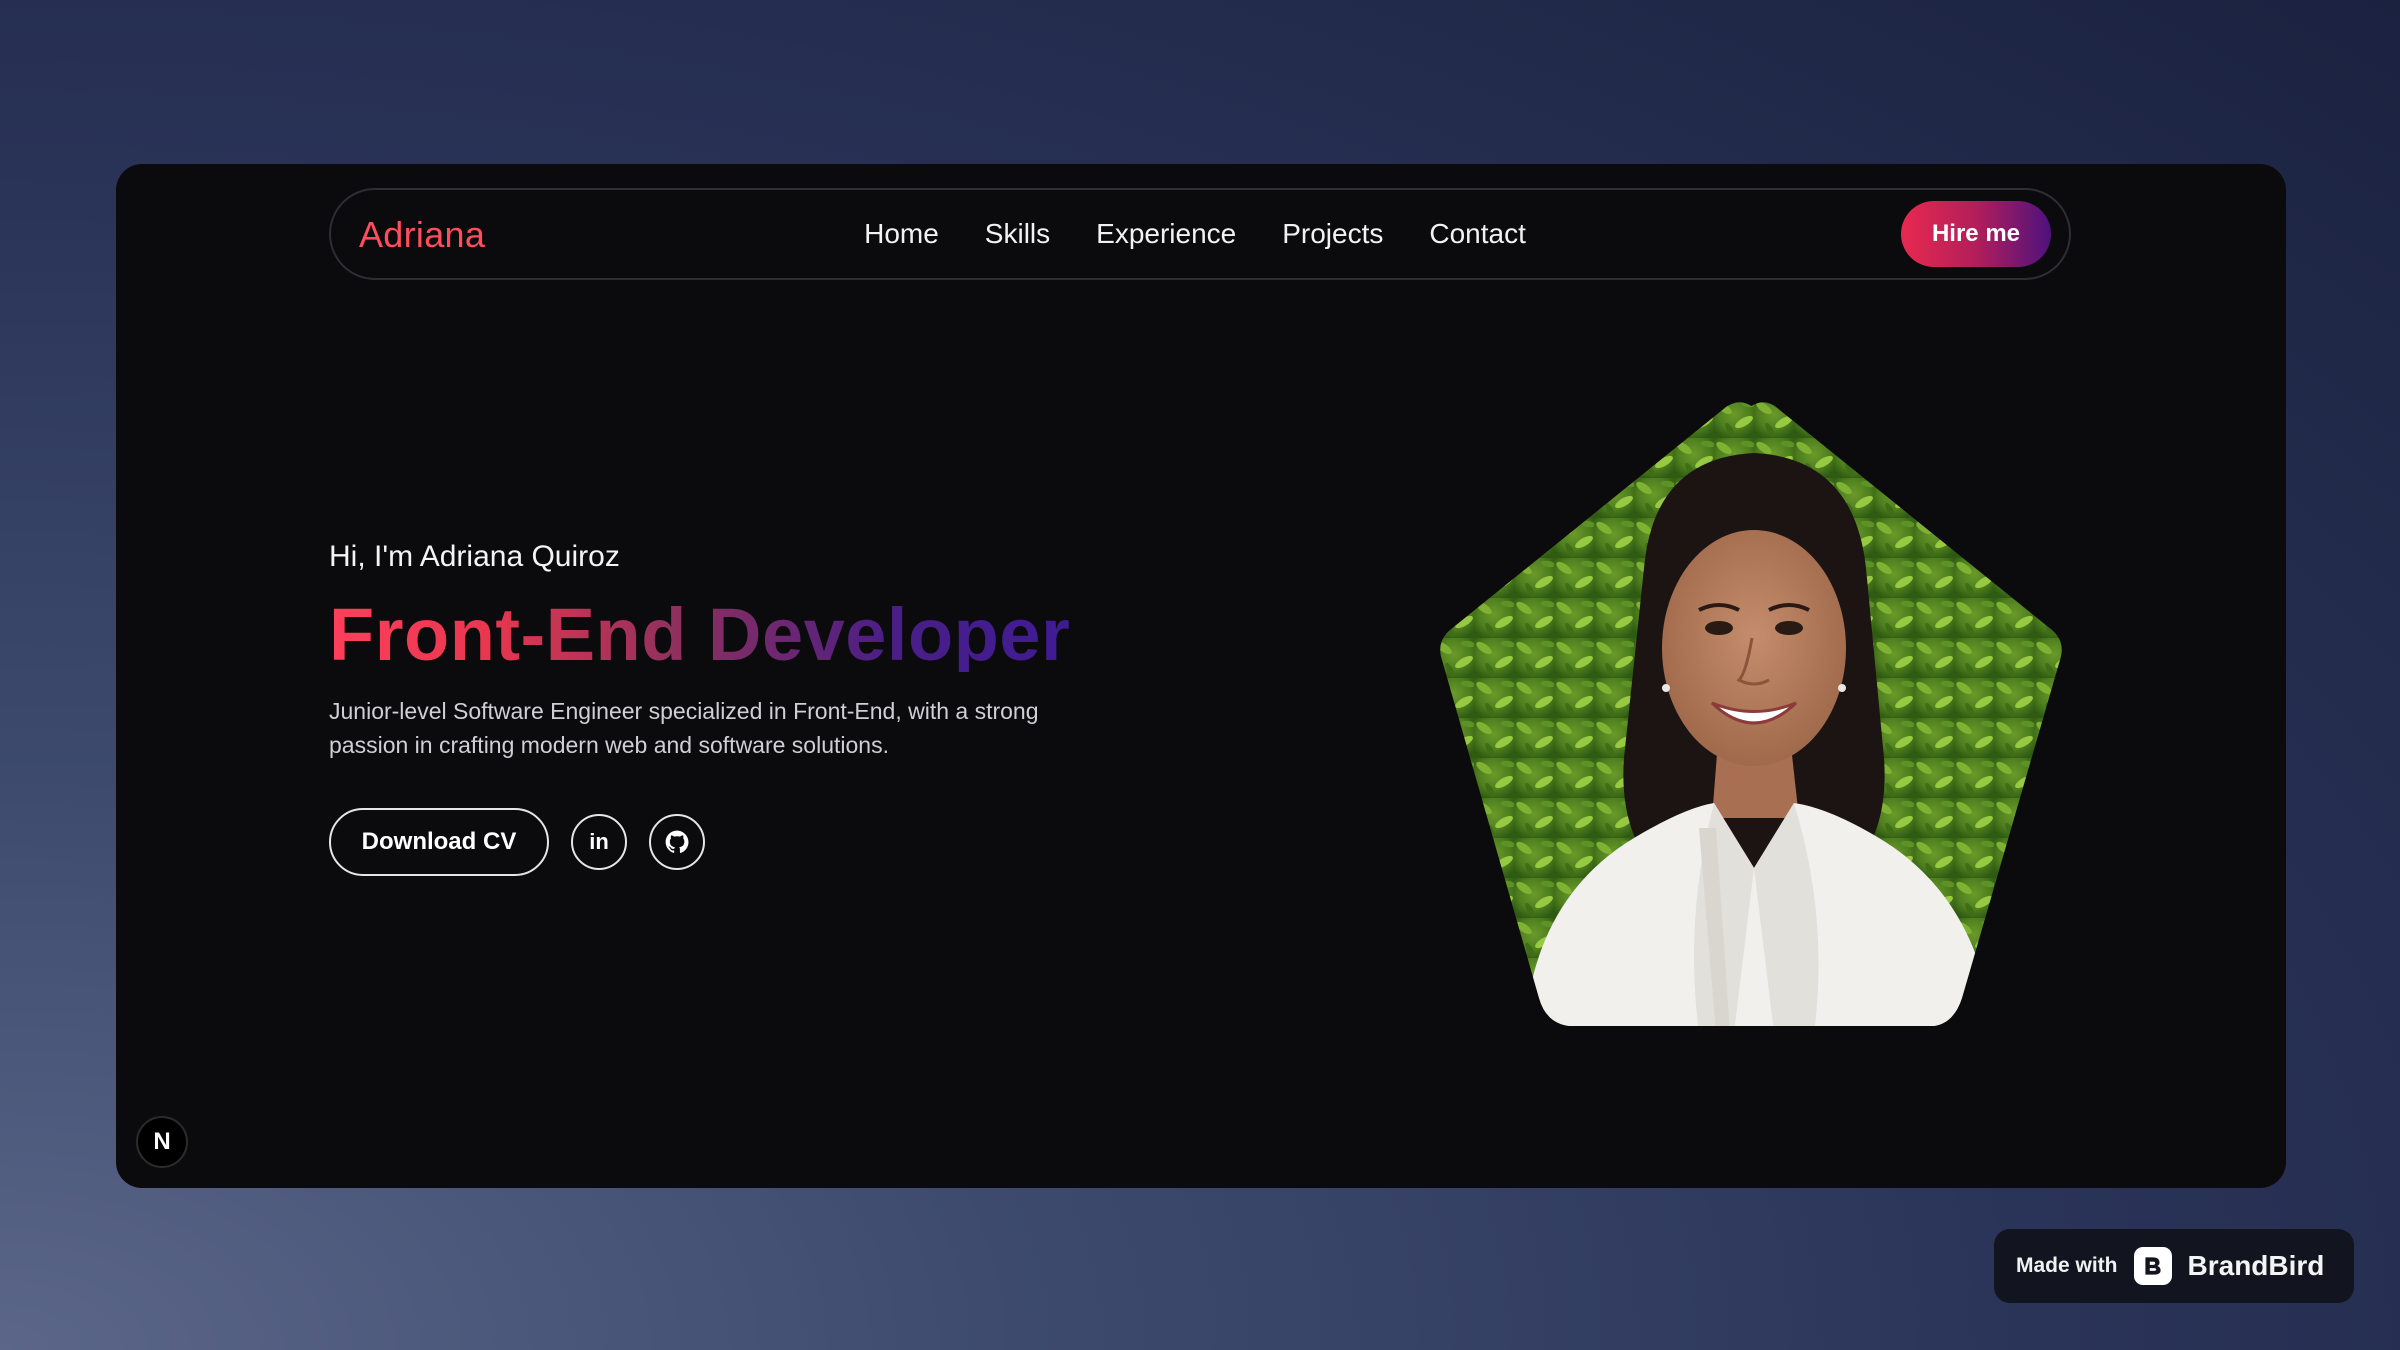 The width and height of the screenshot is (2400, 1350). I want to click on profile-photo, so click(1751, 714).